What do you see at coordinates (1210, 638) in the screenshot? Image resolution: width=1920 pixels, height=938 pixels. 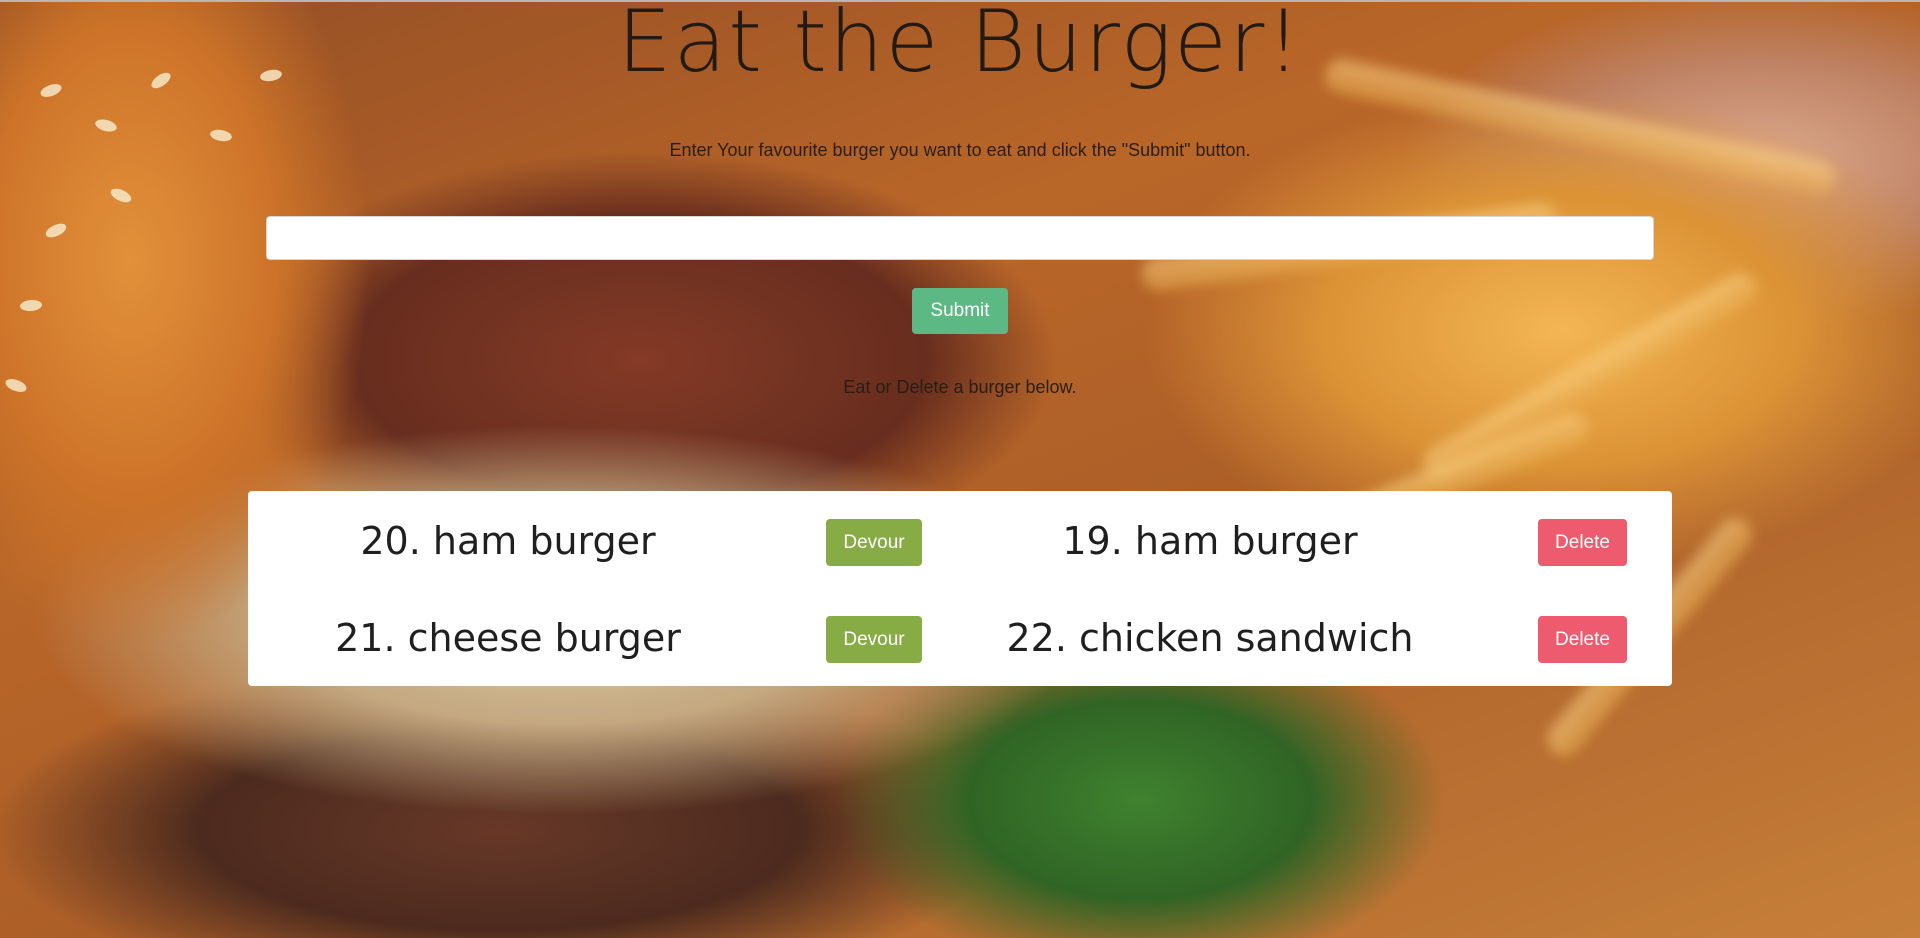 I see `burger-name: 22. chicken sandwich` at bounding box center [1210, 638].